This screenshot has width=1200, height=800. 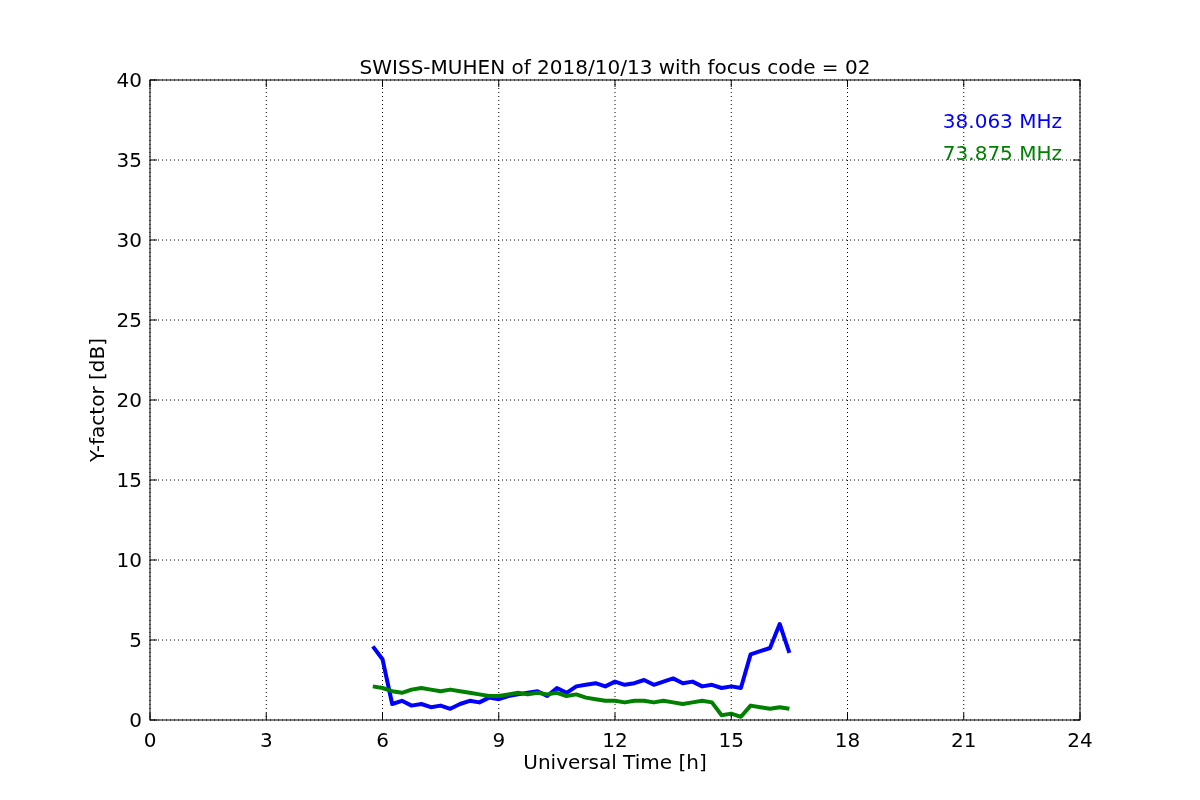 I want to click on x-tick-label: 18, so click(x=847, y=740).